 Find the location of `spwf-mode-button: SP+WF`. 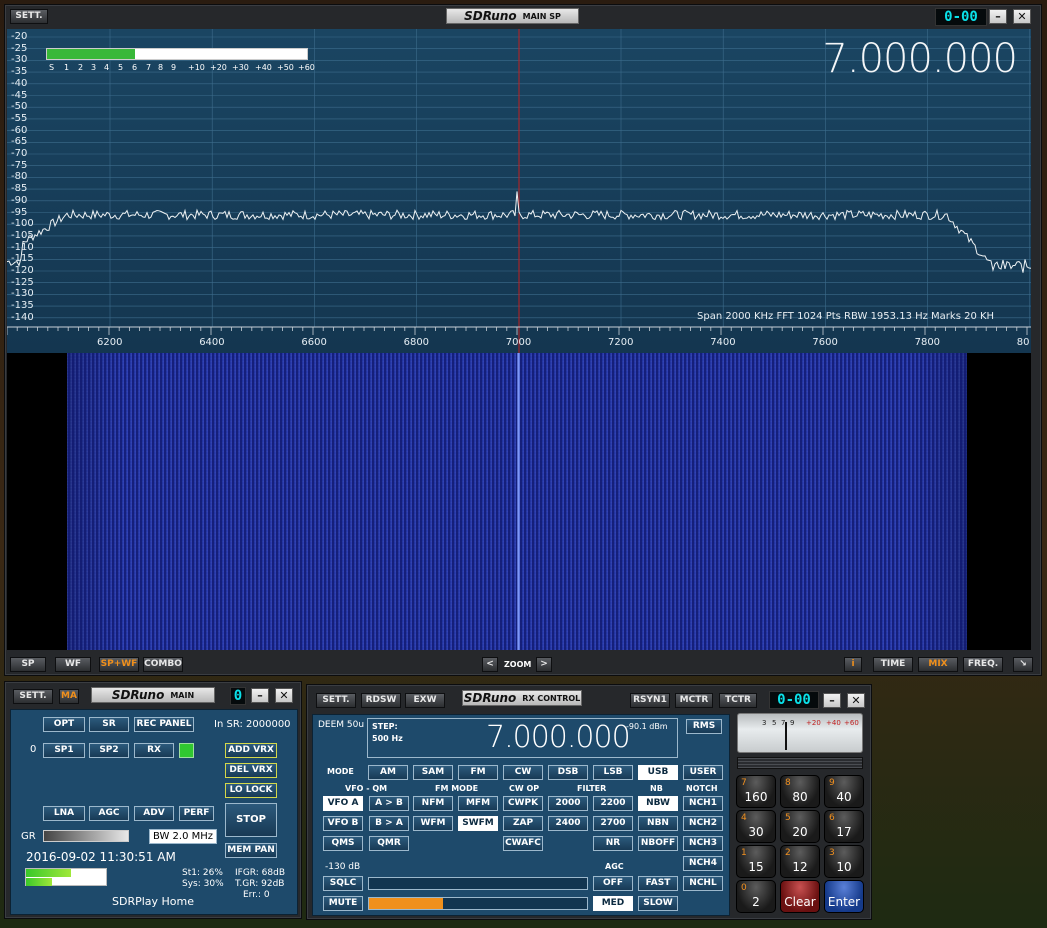

spwf-mode-button: SP+WF is located at coordinates (119, 664).